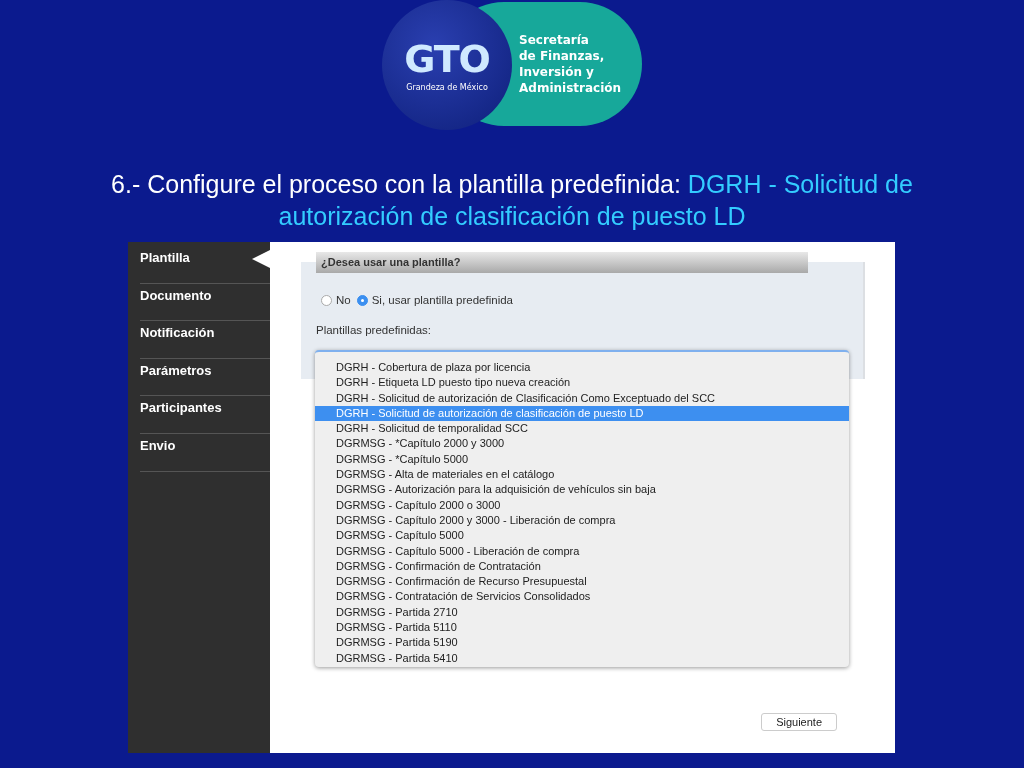 This screenshot has width=1024, height=768. What do you see at coordinates (582, 536) in the screenshot?
I see `dropdown-option: DGRMSG - Capítulo 5000` at bounding box center [582, 536].